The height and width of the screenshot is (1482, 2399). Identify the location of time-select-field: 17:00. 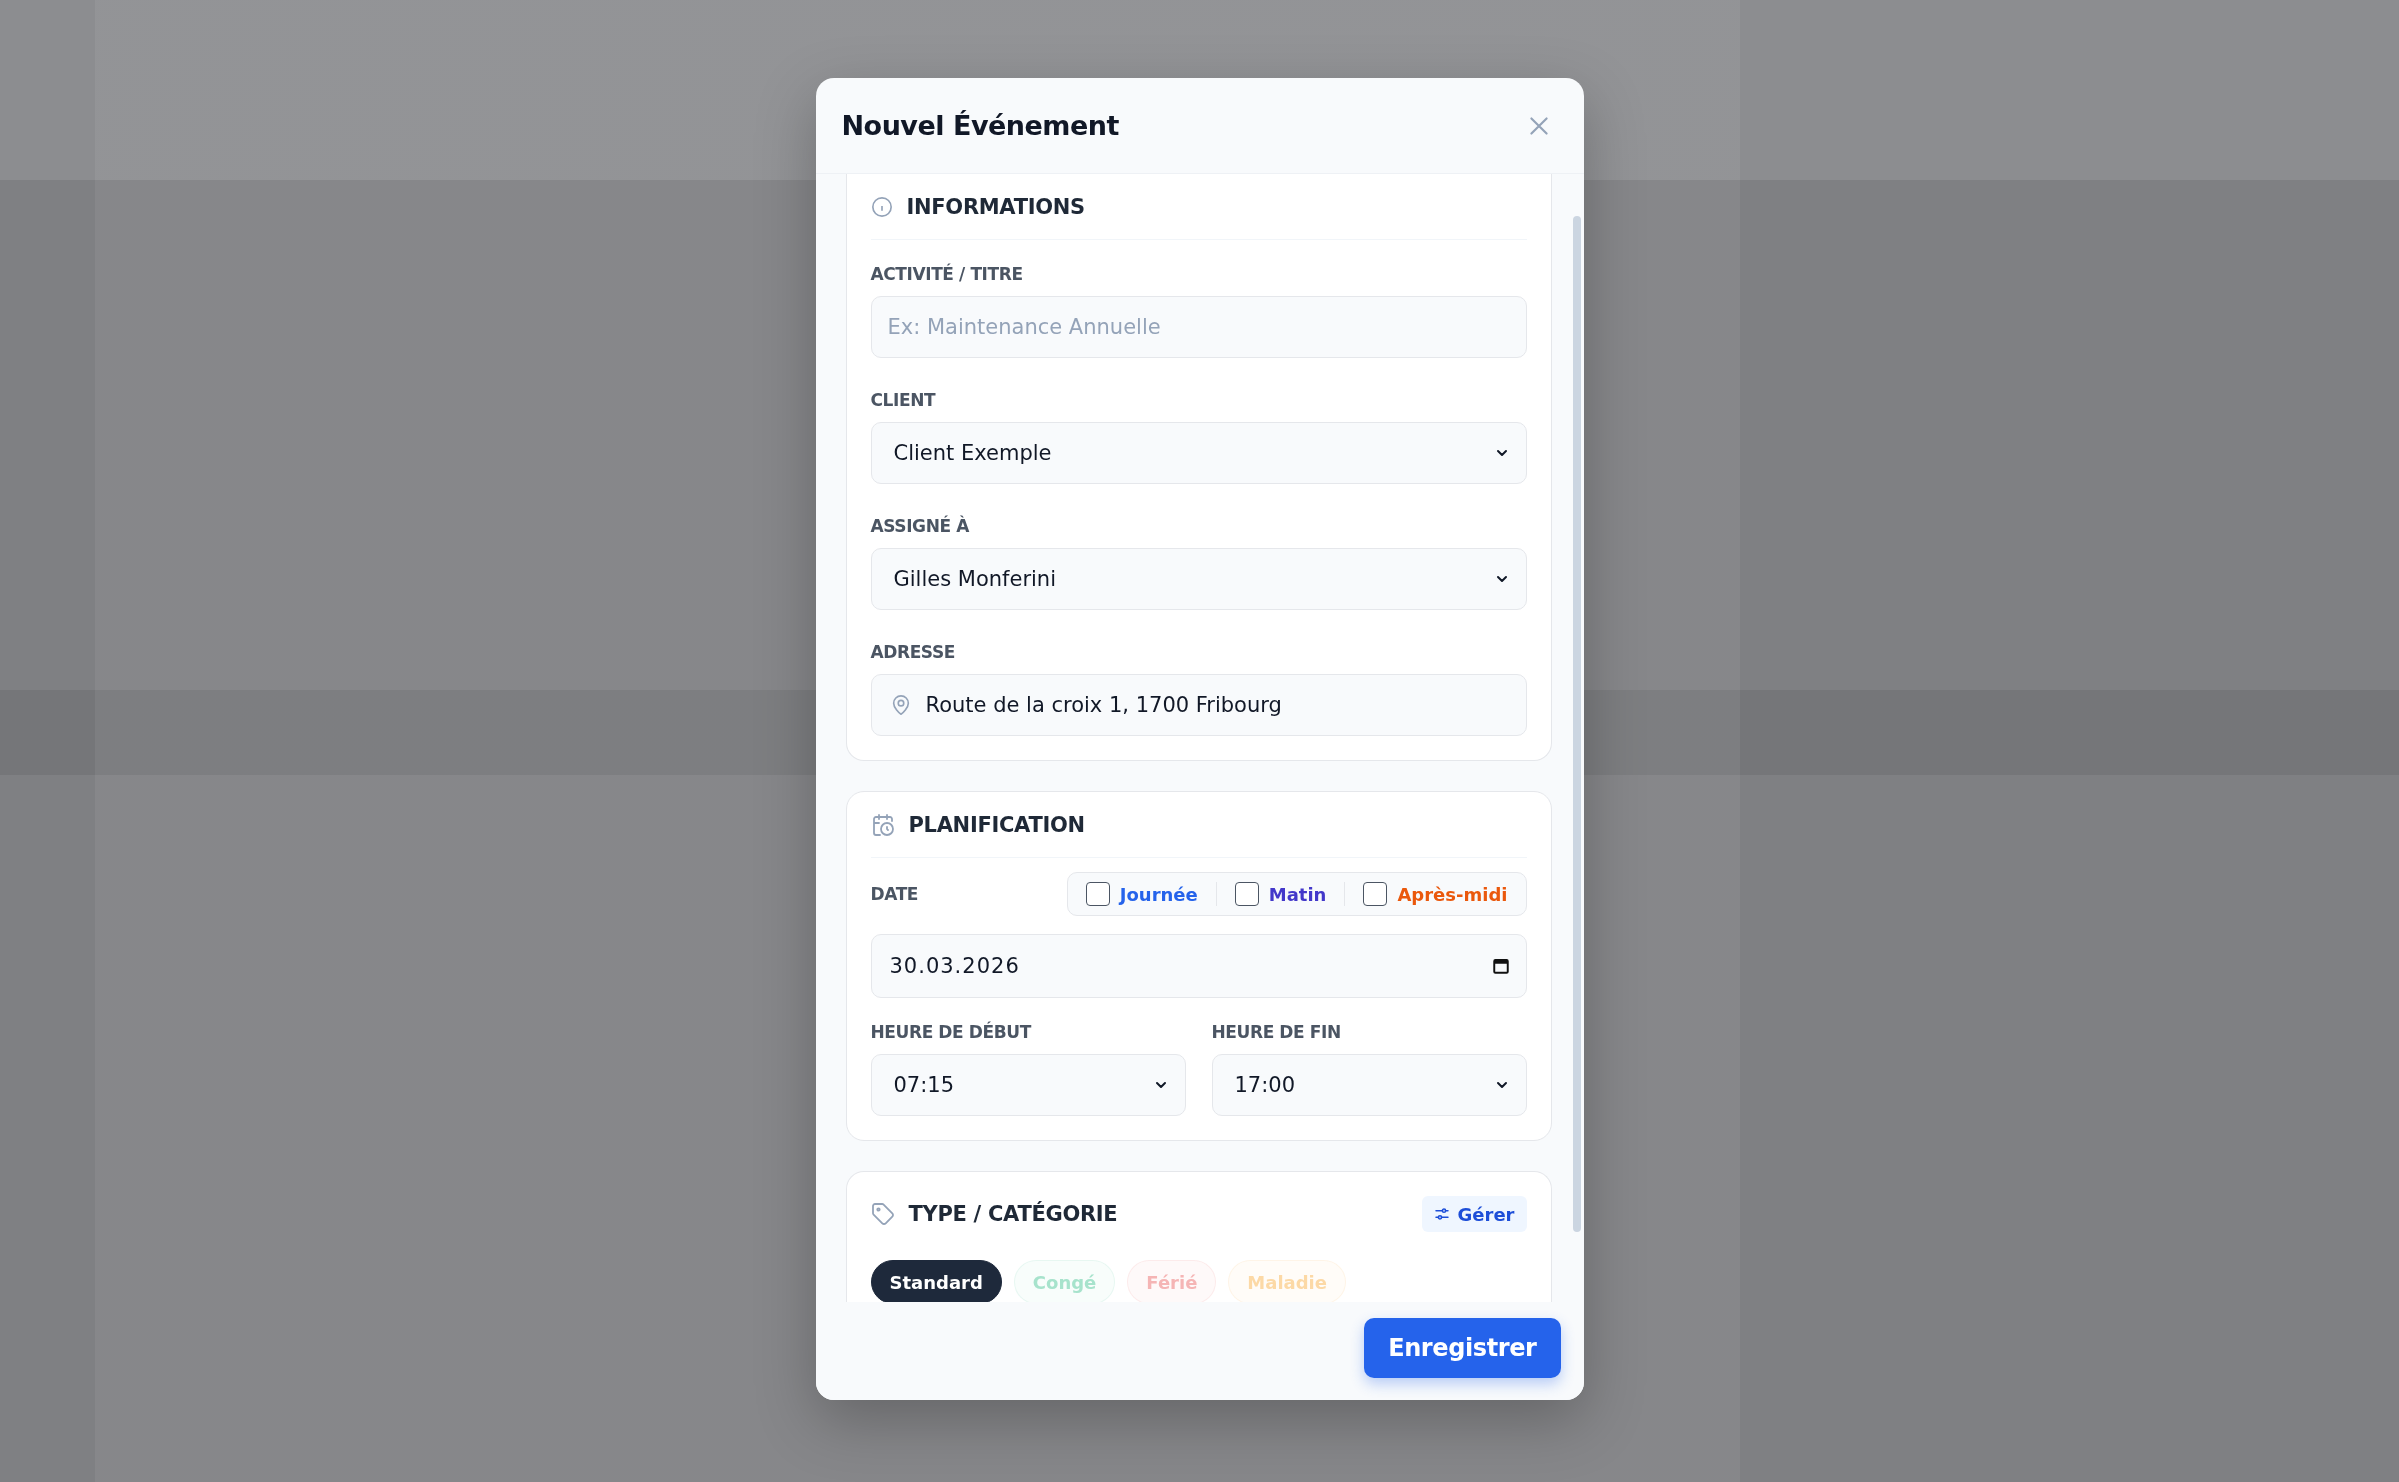
(1369, 1085).